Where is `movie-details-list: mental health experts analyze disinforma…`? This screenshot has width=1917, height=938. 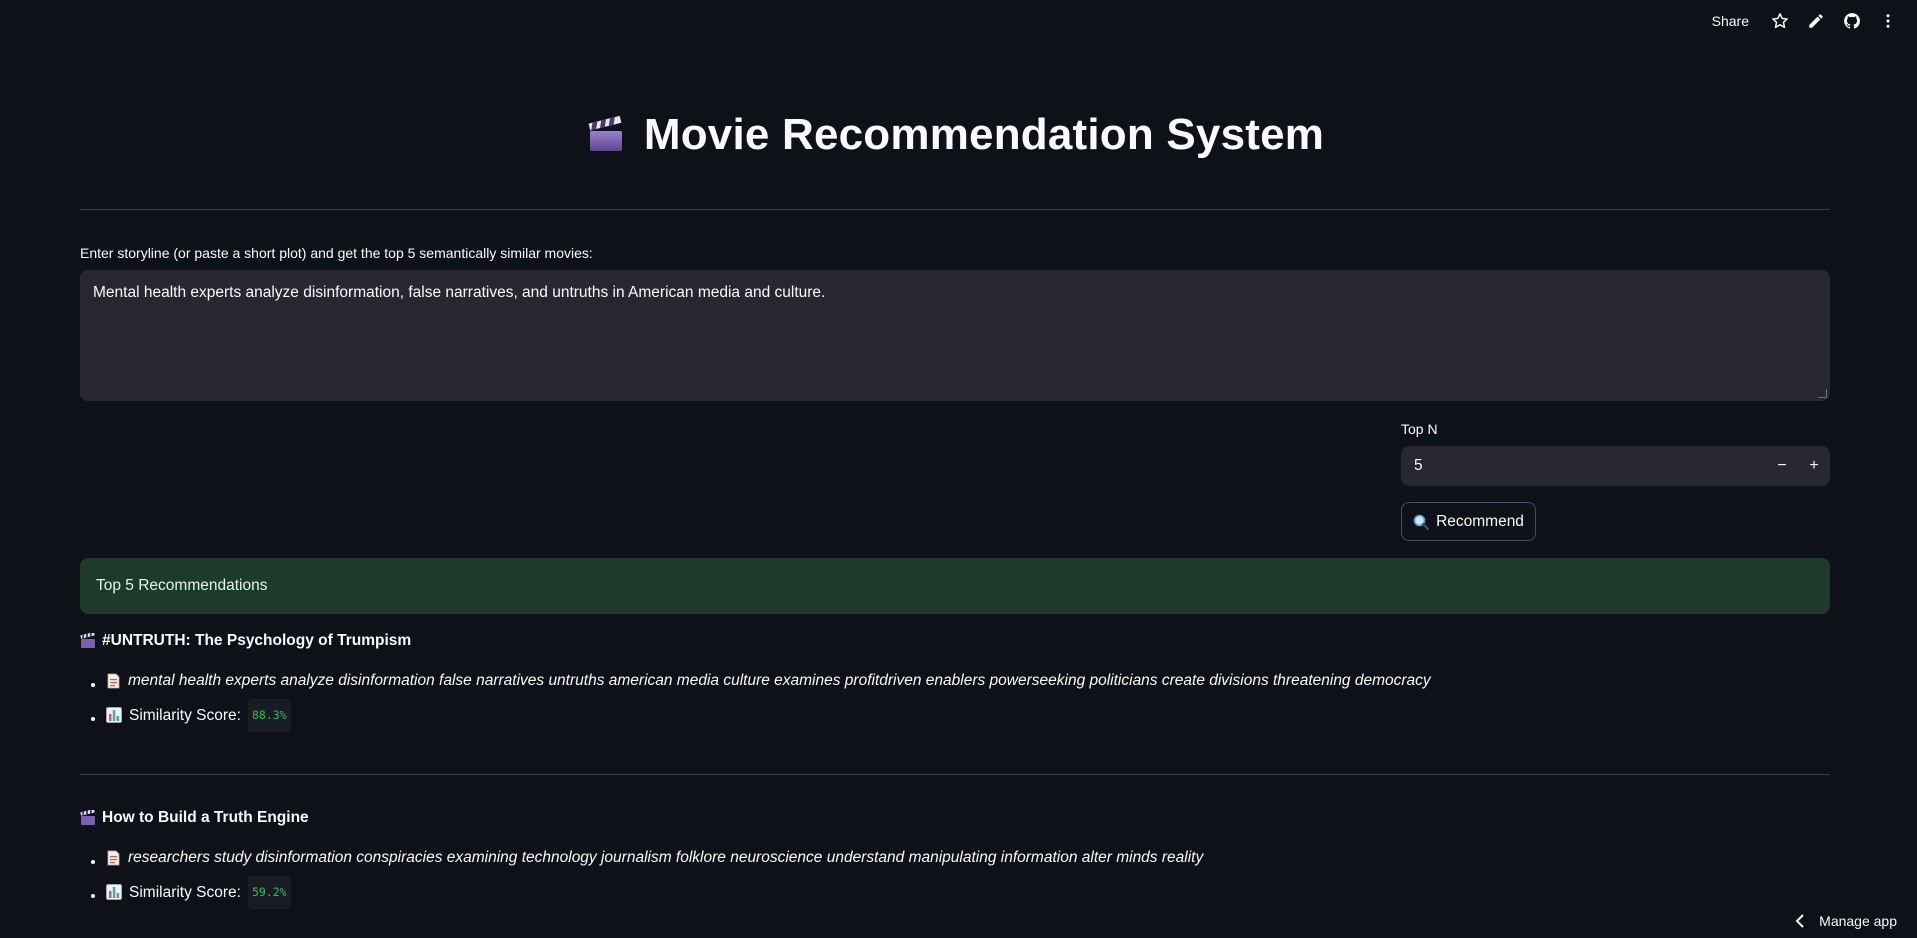 movie-details-list: mental health experts analyze disinforma… is located at coordinates (955, 699).